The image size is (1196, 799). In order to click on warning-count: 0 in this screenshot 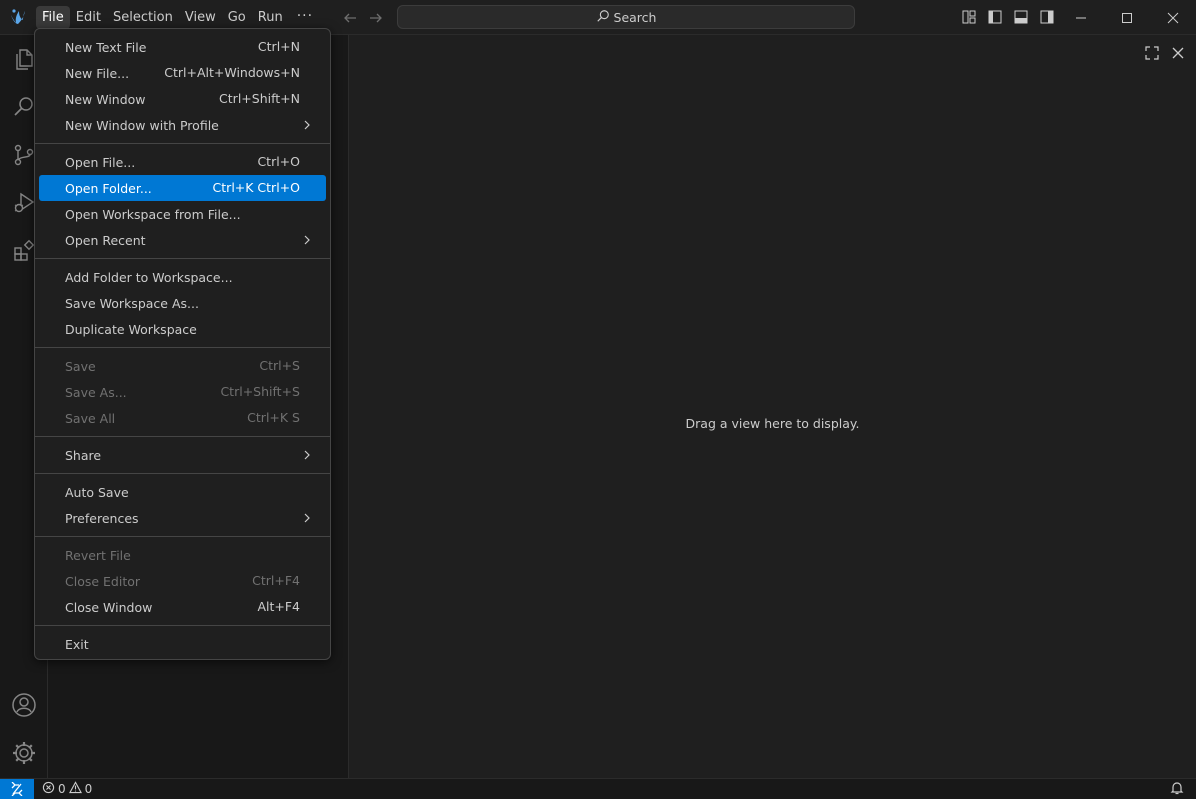, I will do `click(88, 789)`.